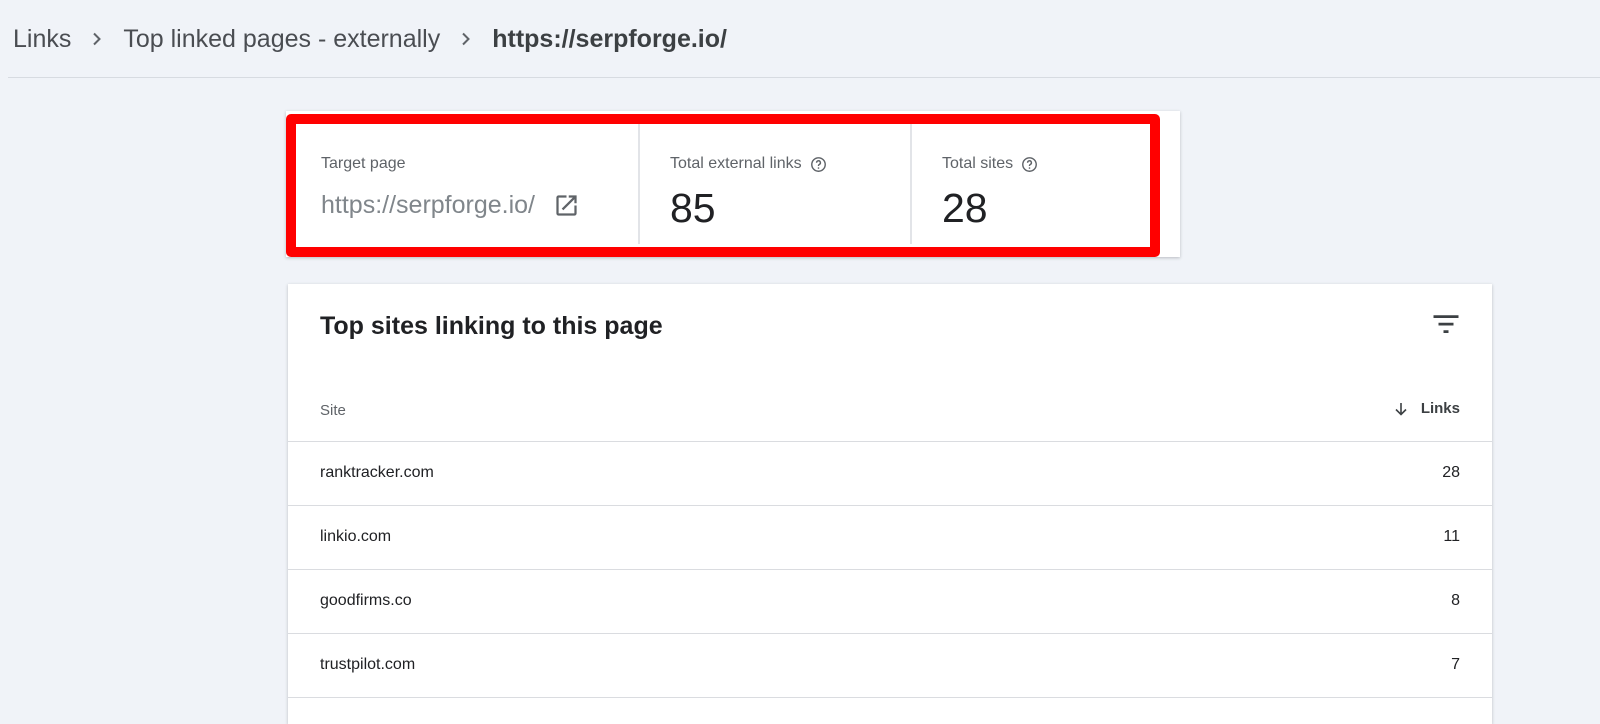 The image size is (1600, 724). I want to click on filter-list-icon, so click(1446, 326).